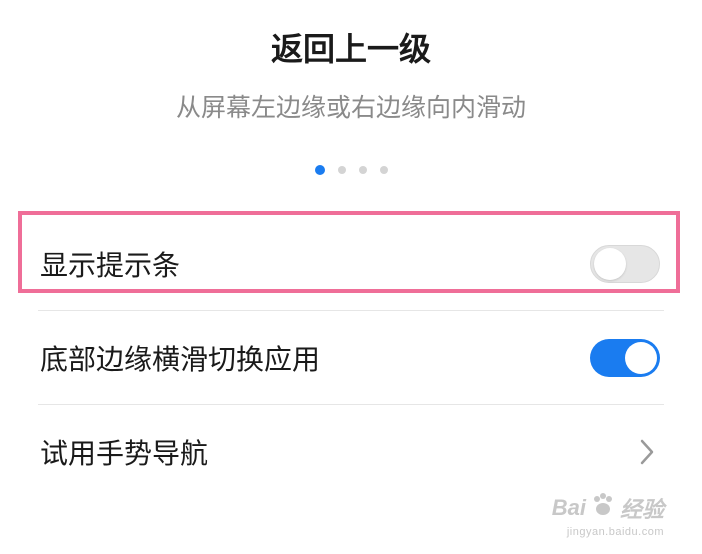 The image size is (702, 554). I want to click on bottom-swipe-switch-toggle, so click(625, 358).